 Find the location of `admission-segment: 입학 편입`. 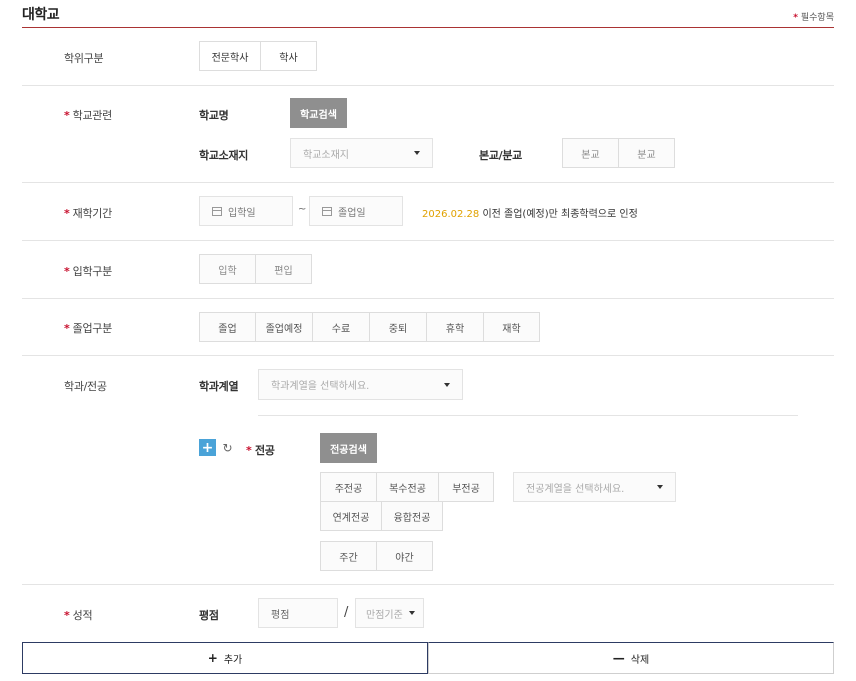

admission-segment: 입학 편입 is located at coordinates (255, 269).